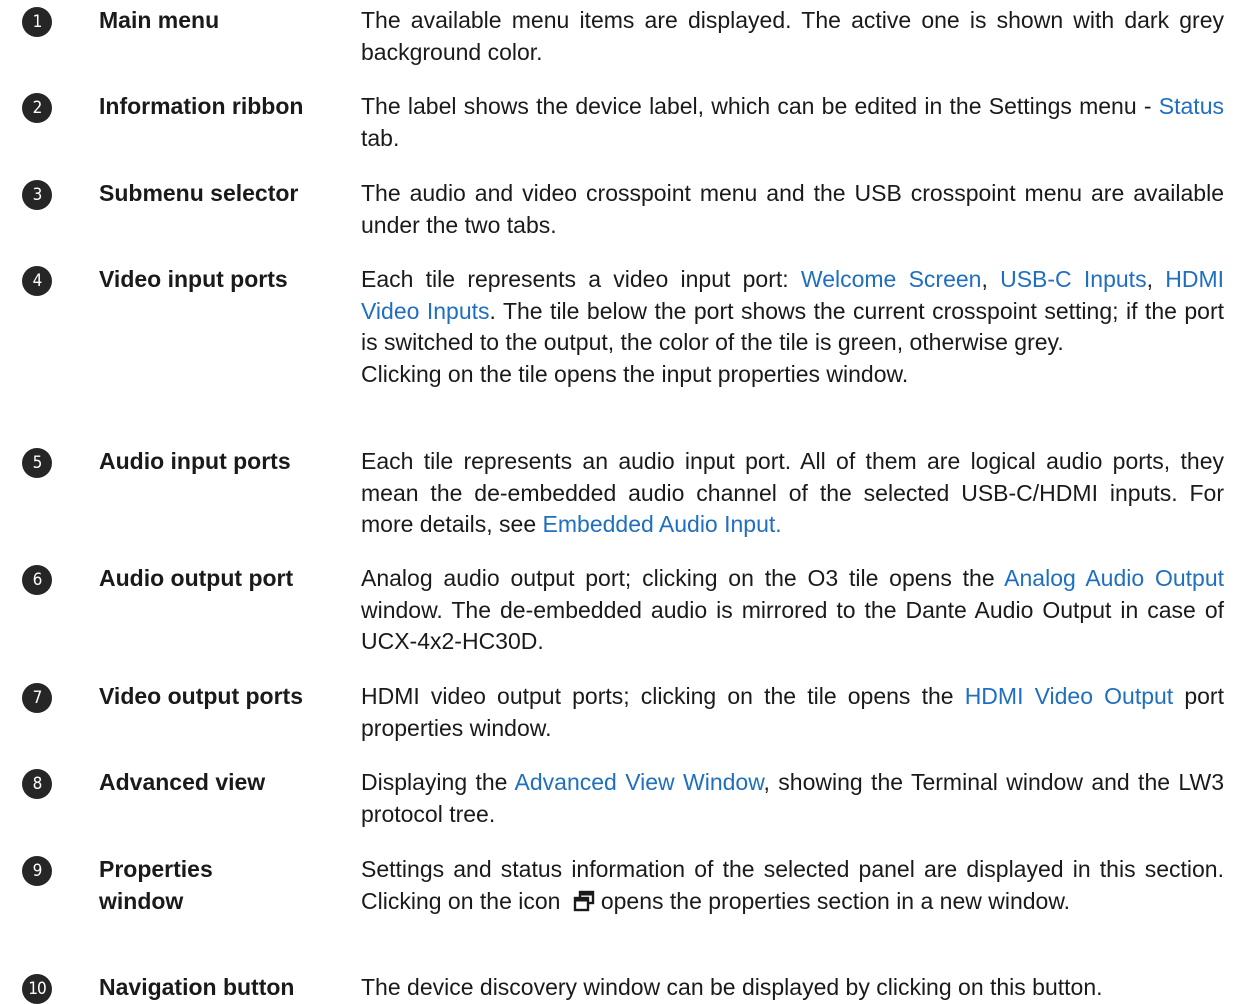  What do you see at coordinates (37, 871) in the screenshot?
I see `callout-number-9: 9` at bounding box center [37, 871].